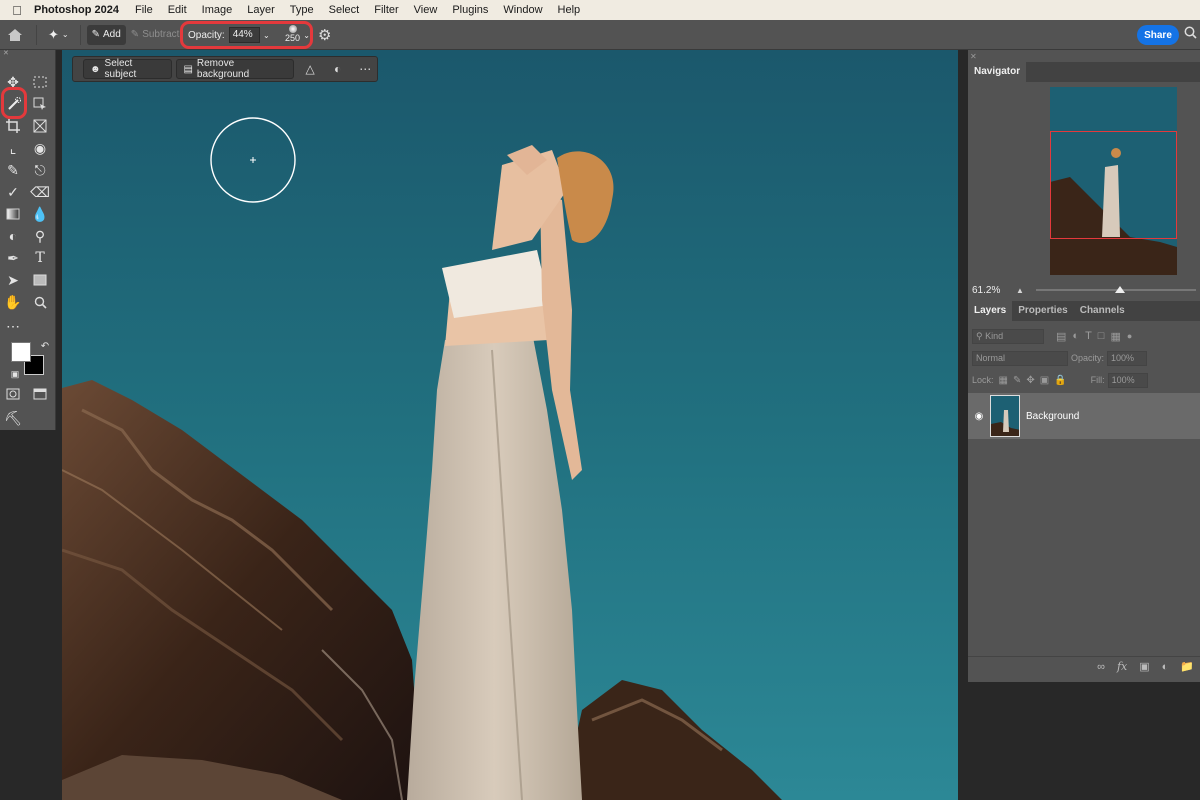  Describe the element at coordinates (1003, 380) in the screenshot. I see `lock-transparent-icon: ▦` at that location.